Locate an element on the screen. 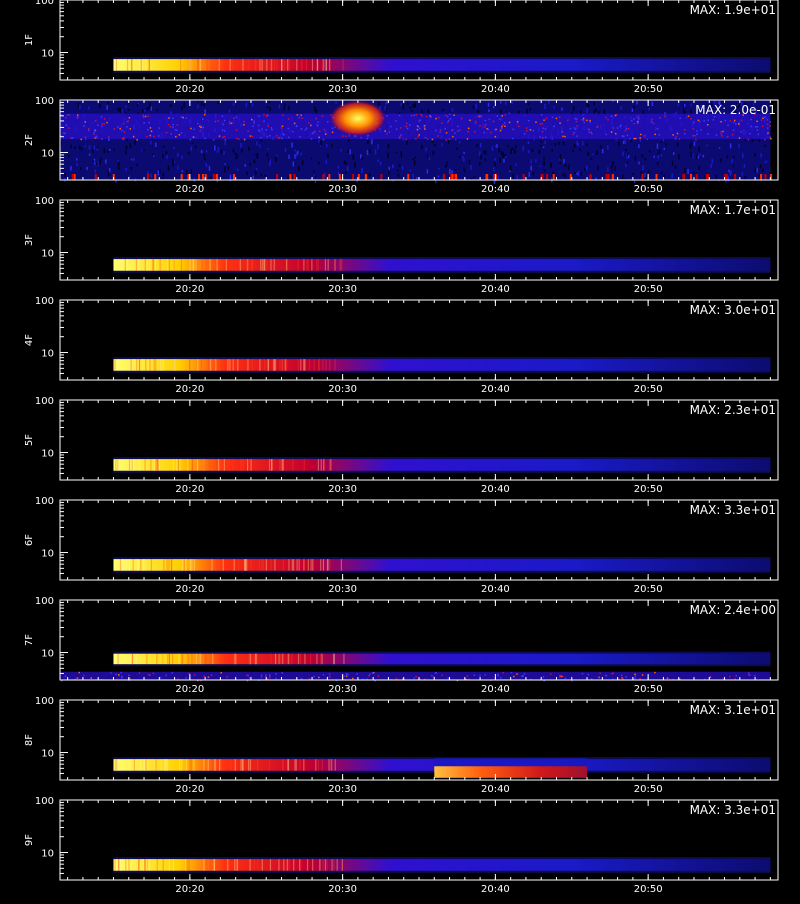 The image size is (800, 904). panel-2F: 100 10 2F MAX: 2.0e-01 20:20 20:30 20:40 20:50 is located at coordinates (401, 145).